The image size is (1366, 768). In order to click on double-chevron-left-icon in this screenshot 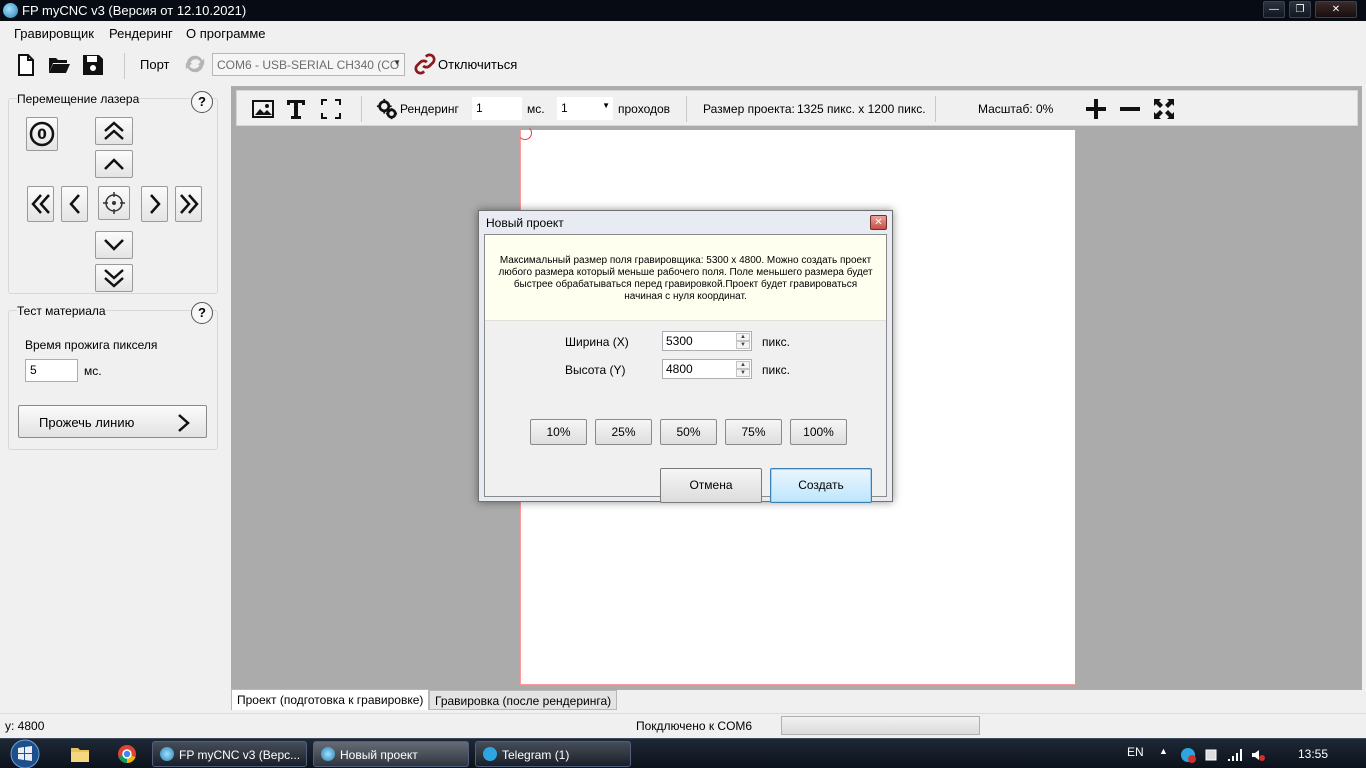, I will do `click(40, 204)`.